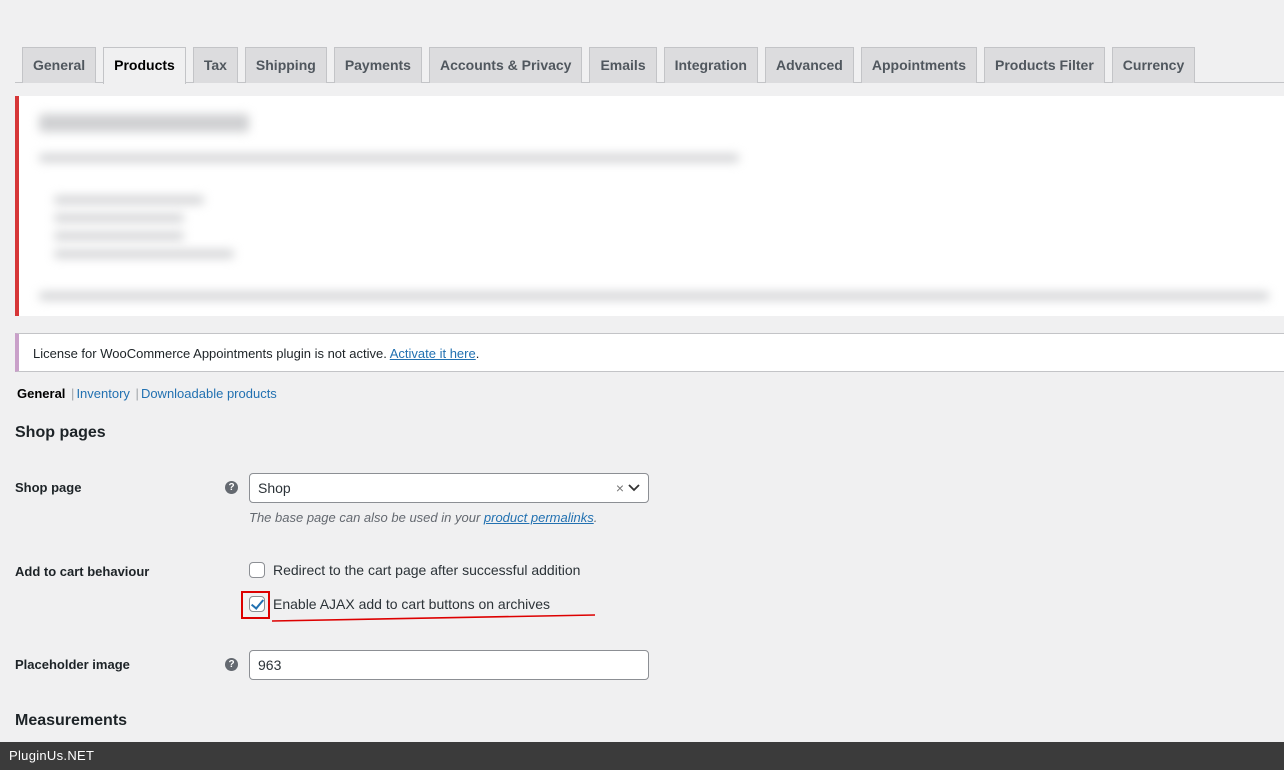 Image resolution: width=1284 pixels, height=770 pixels. I want to click on product-permalinks-link: product permalinks, so click(539, 517).